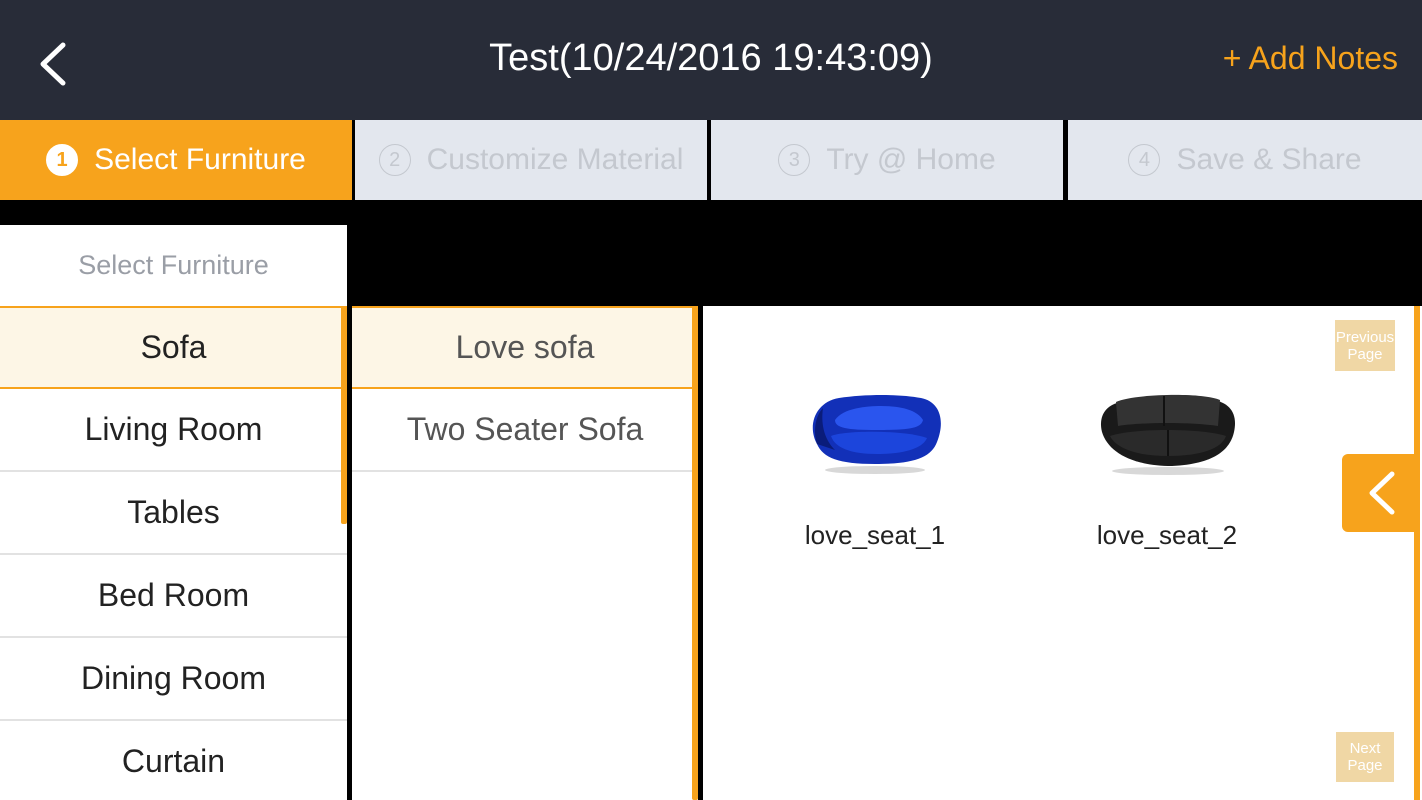 The height and width of the screenshot is (800, 1422). Describe the element at coordinates (173, 347) in the screenshot. I see `category-item-sofa: Sofa` at that location.